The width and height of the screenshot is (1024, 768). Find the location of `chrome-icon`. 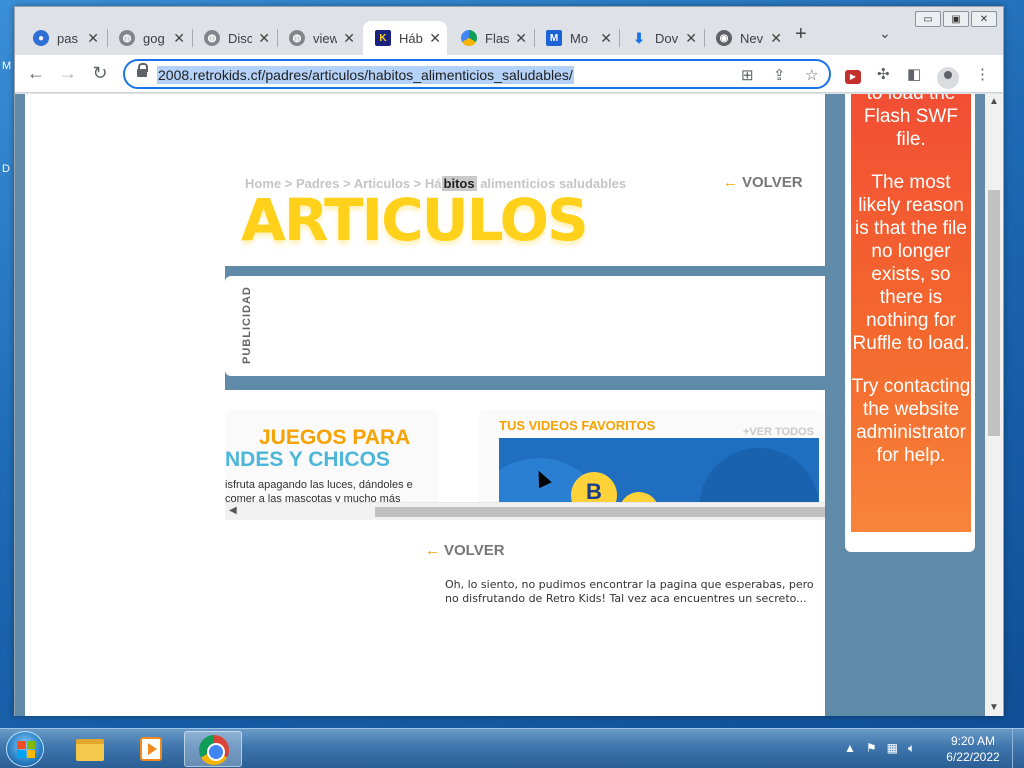

chrome-icon is located at coordinates (214, 750).